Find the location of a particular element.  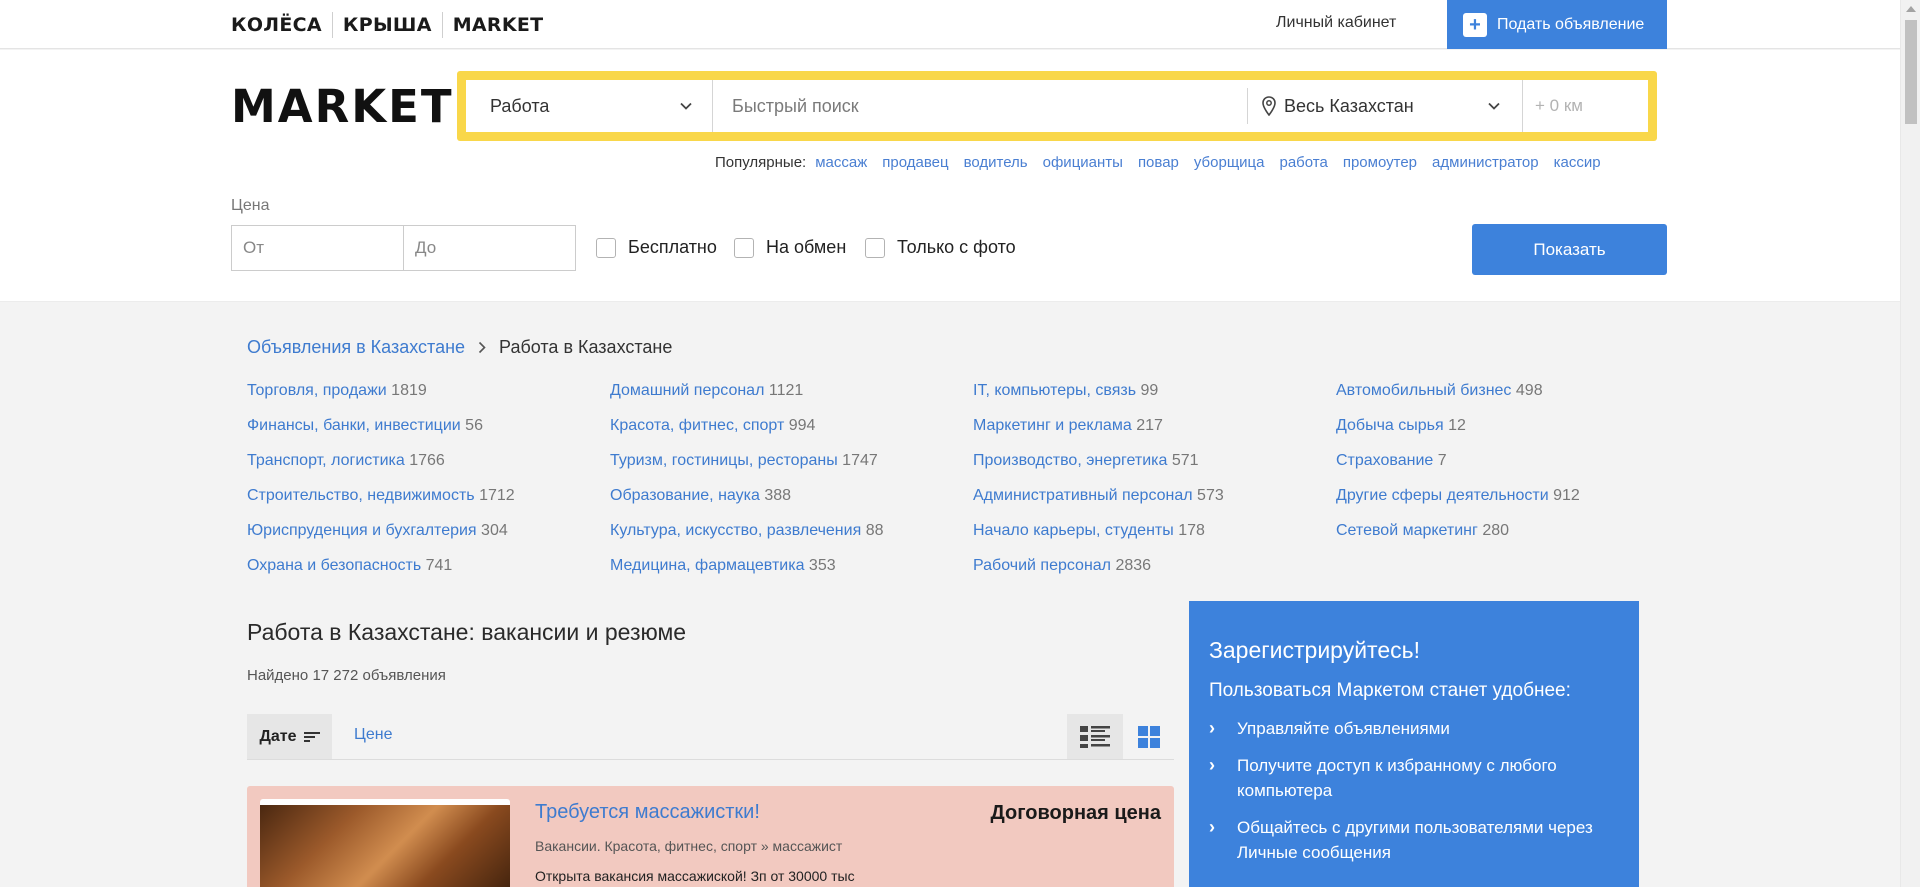

category-item: Красота, фитнес, спорт 994 is located at coordinates (791, 426).